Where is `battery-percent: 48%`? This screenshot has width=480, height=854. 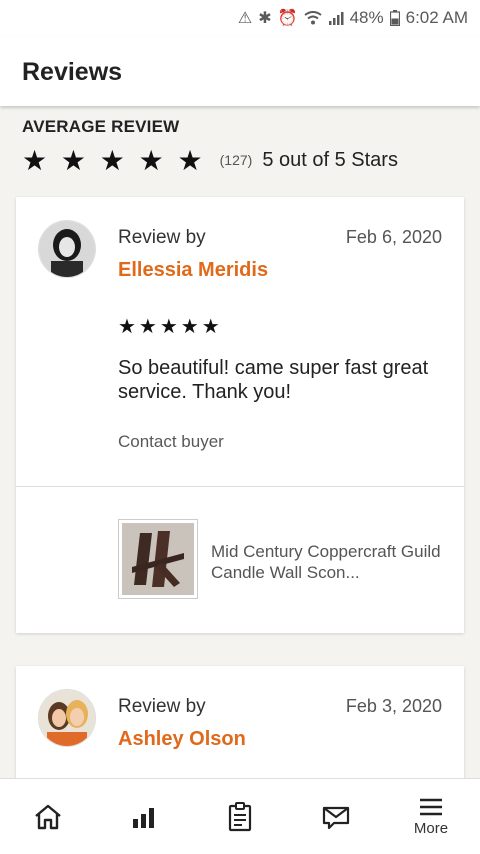
battery-percent: 48% is located at coordinates (366, 17).